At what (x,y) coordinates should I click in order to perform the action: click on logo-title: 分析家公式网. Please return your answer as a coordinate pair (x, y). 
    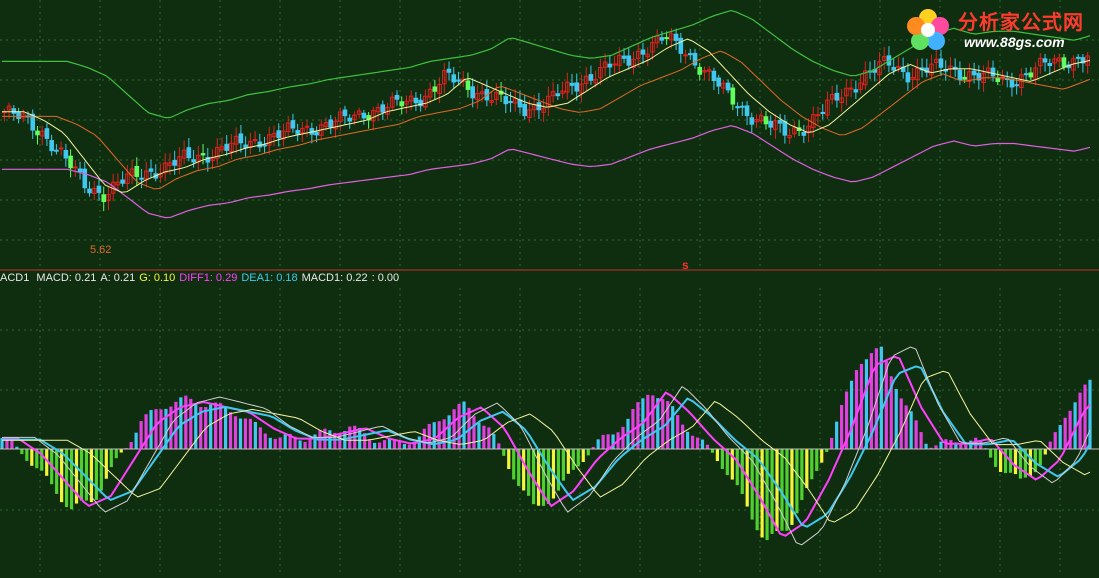
    Looking at the image, I should click on (1021, 22).